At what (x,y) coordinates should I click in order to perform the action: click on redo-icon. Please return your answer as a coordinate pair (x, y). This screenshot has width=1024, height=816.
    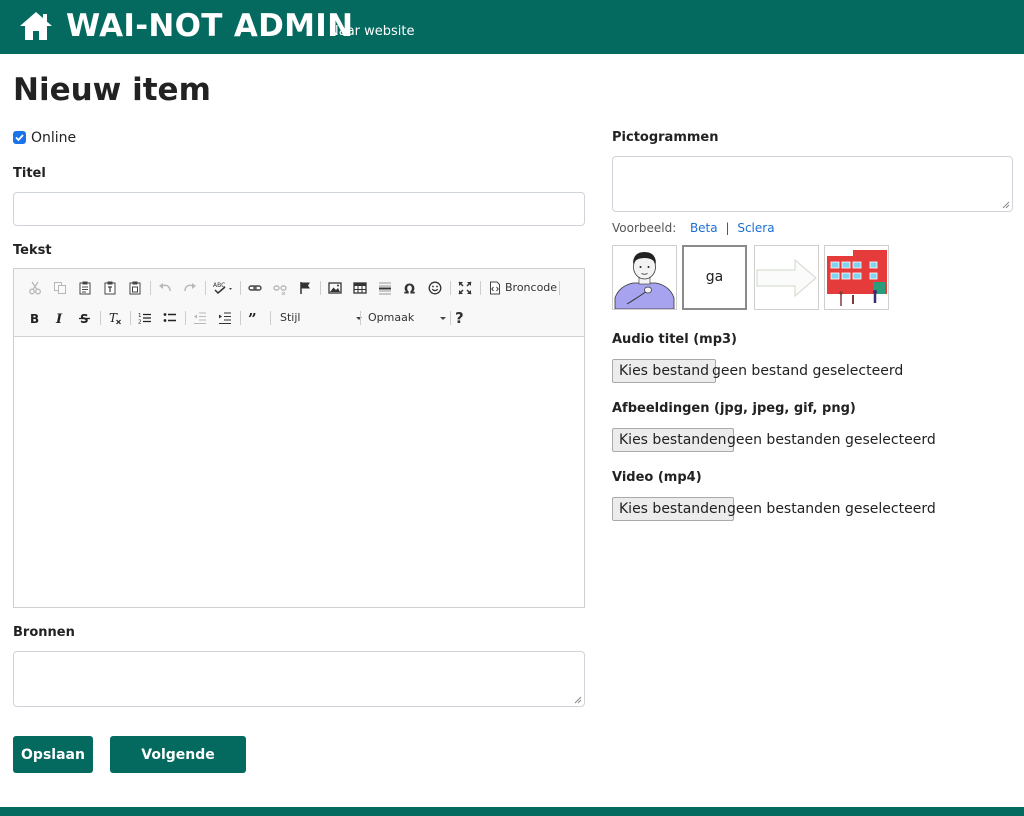
    Looking at the image, I should click on (190, 288).